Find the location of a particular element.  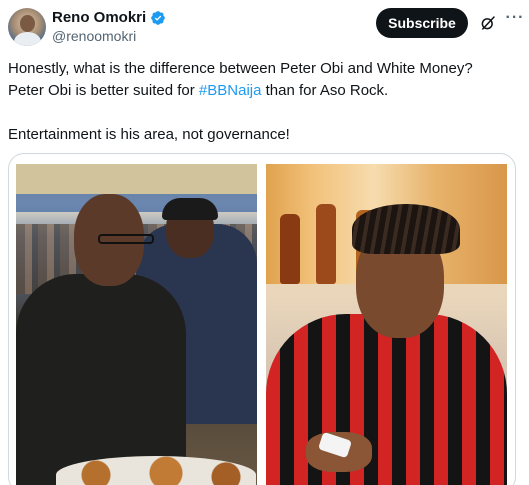

man-in-black is located at coordinates (101, 379).